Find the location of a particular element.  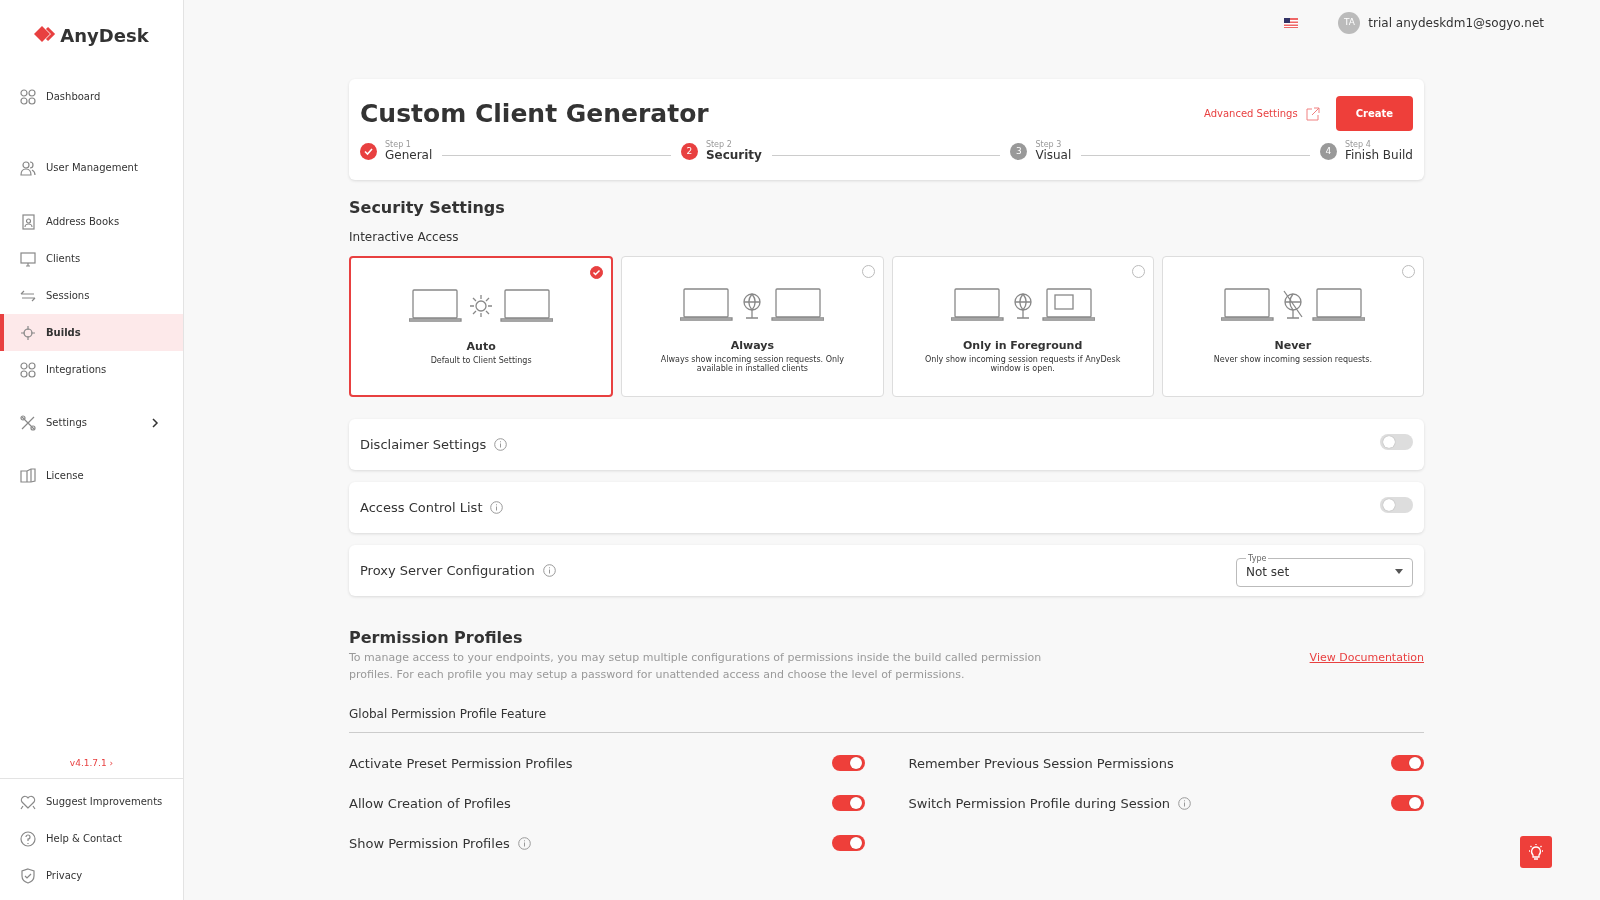

option-description: Only show incoming session requests if AnyDesk window is open. is located at coordinates (1022, 364).